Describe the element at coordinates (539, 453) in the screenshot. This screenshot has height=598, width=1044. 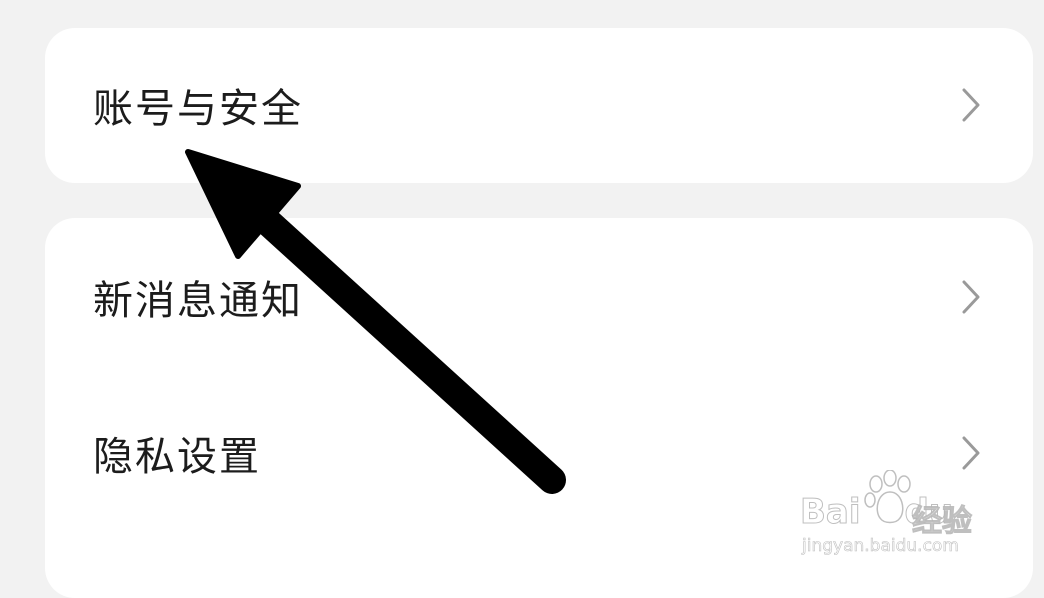
I see `settings-item-privacy: 隐私设置` at that location.